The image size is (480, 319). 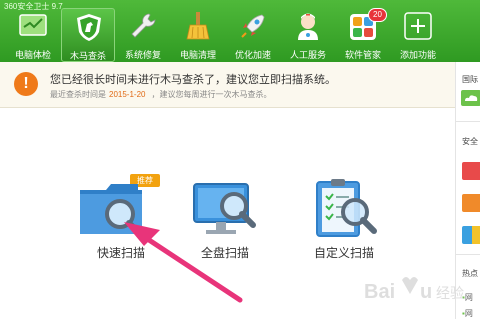 What do you see at coordinates (450, 294) in the screenshot?
I see `svg-text: 经验` at bounding box center [450, 294].